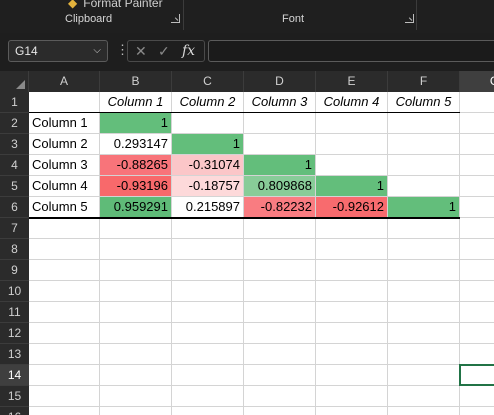 The height and width of the screenshot is (415, 494). What do you see at coordinates (208, 228) in the screenshot?
I see `cell-c7` at bounding box center [208, 228].